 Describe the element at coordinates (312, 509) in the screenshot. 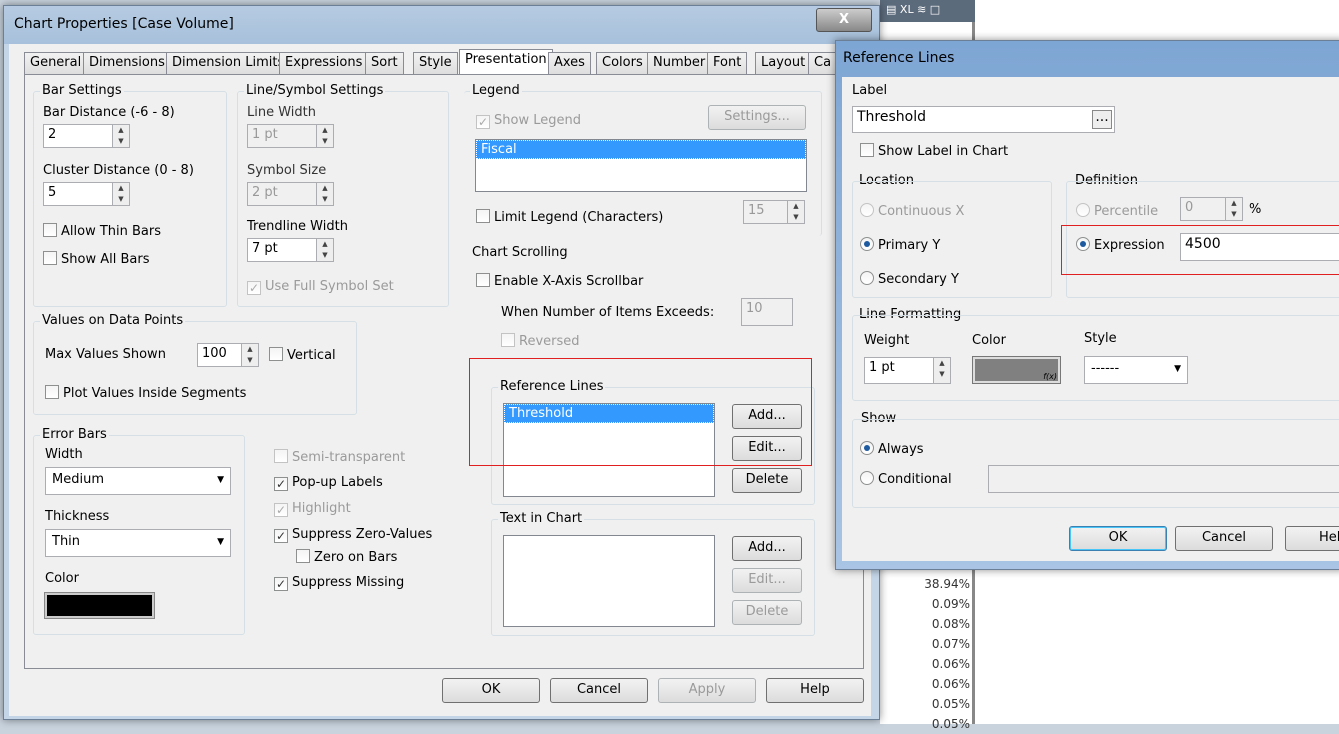

I see `highlight-checkbox: ✓ Highlight` at that location.